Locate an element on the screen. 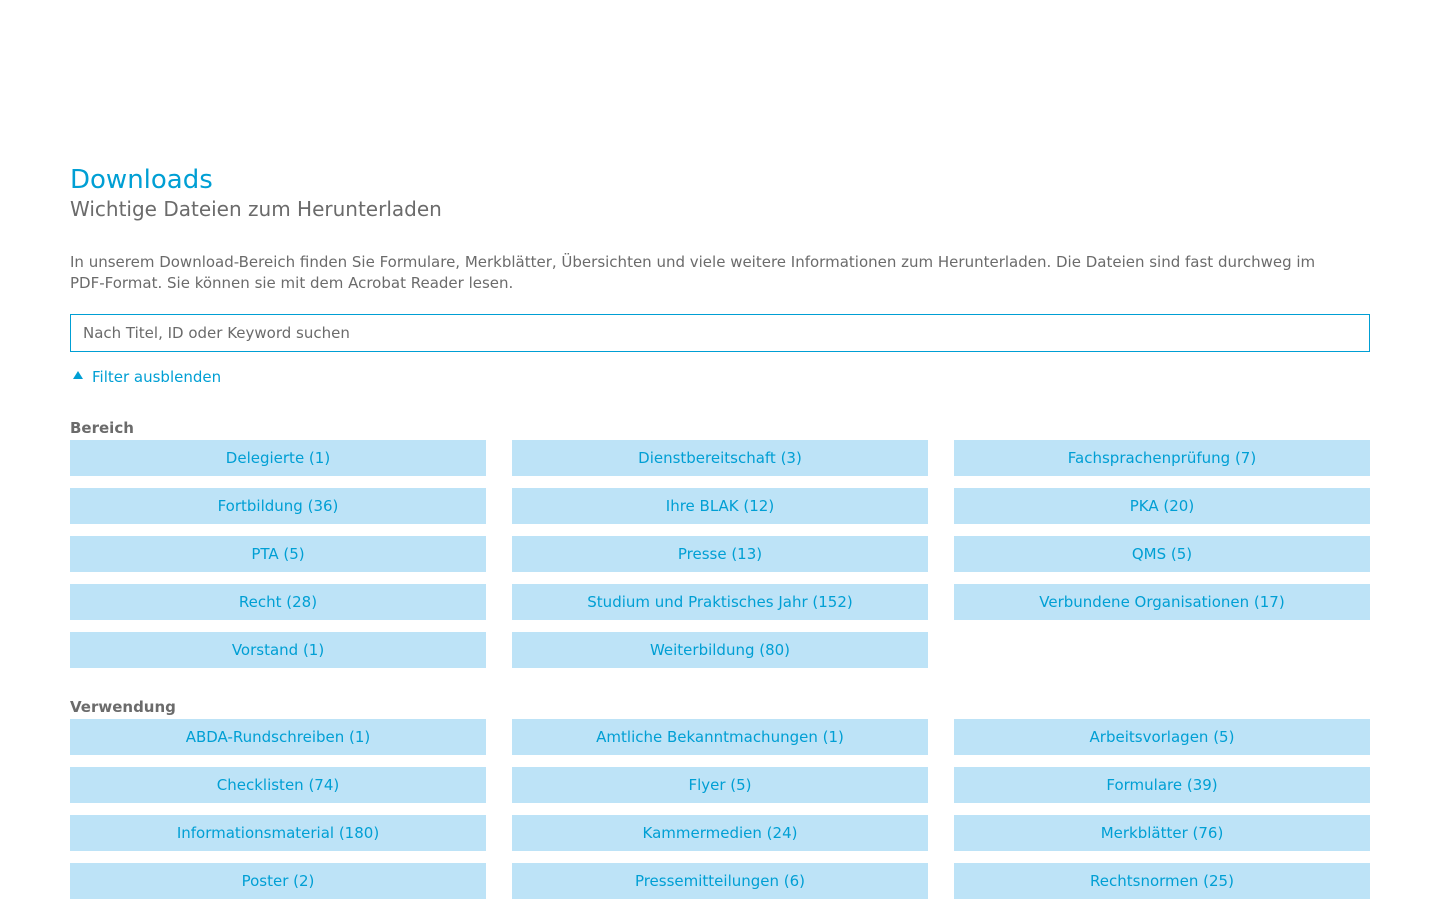  filter-chip-fortbildung: Fortbildung (36) is located at coordinates (278, 507).